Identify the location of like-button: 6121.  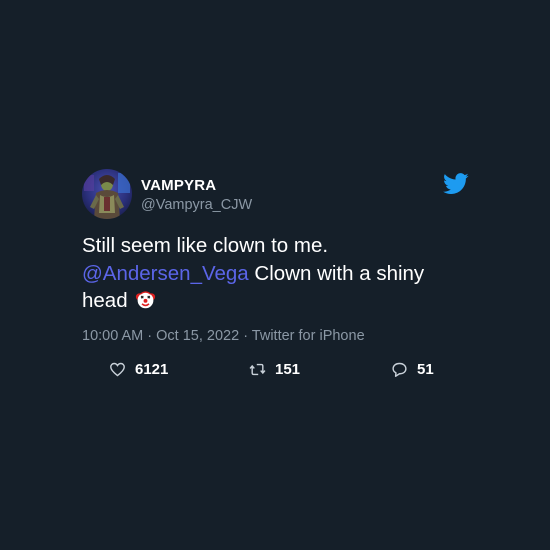
(138, 369).